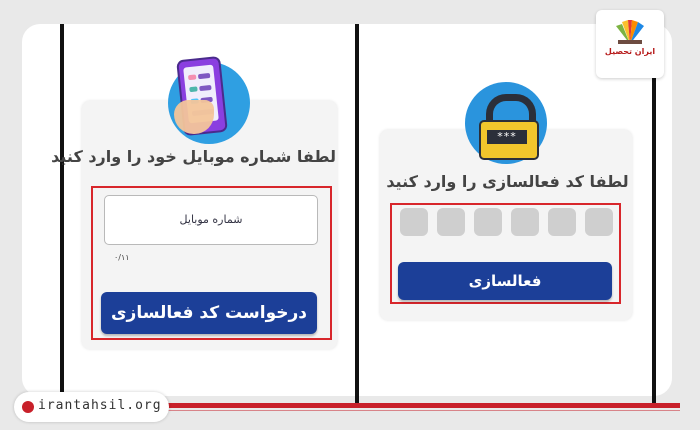 The height and width of the screenshot is (430, 700). What do you see at coordinates (211, 220) in the screenshot?
I see `mobile-number-input: شماره موبایل` at bounding box center [211, 220].